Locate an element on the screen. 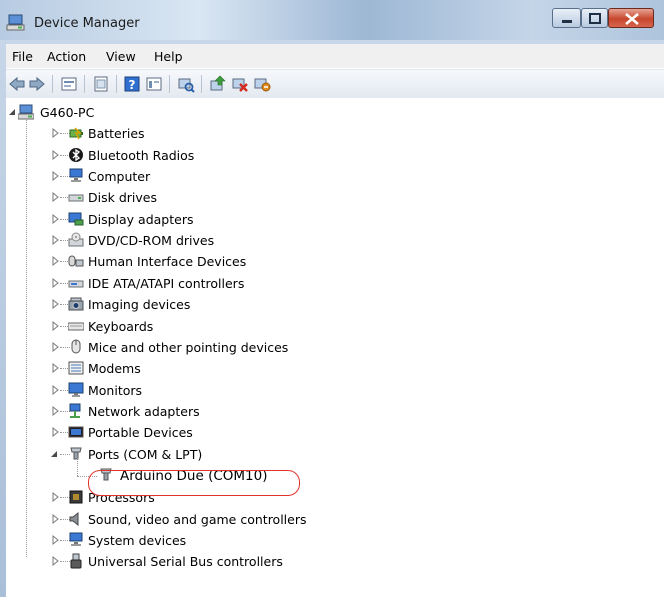  tree-item-label: Network adapters is located at coordinates (144, 411).